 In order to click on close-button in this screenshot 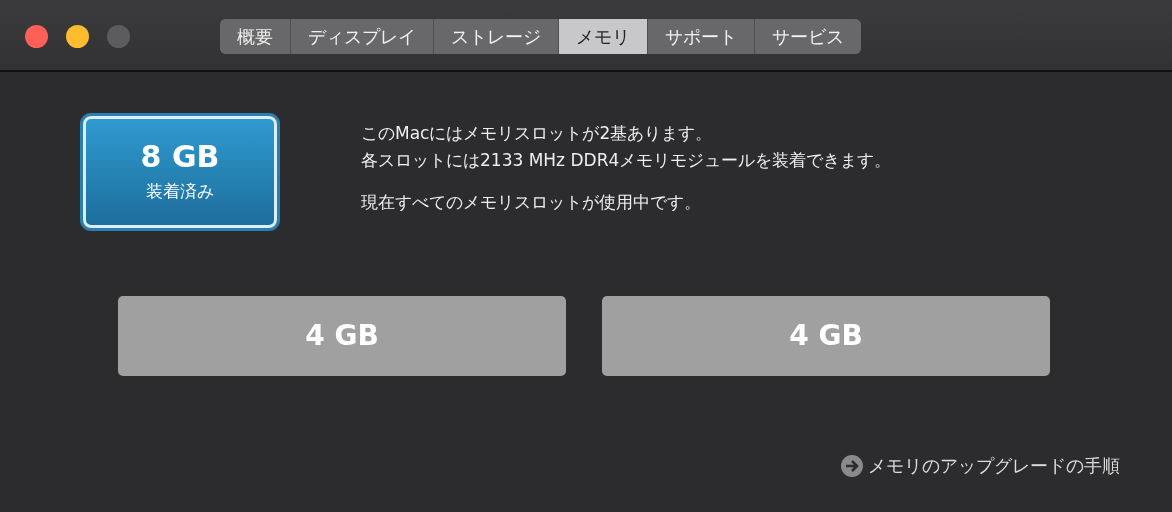, I will do `click(36, 36)`.